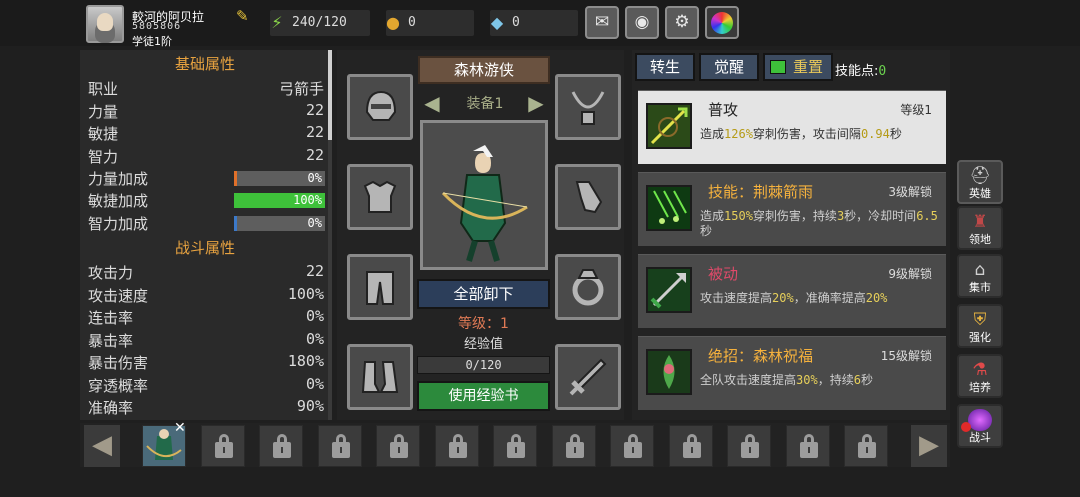 The height and width of the screenshot is (497, 1080). Describe the element at coordinates (729, 67) in the screenshot. I see `tab-awaken: 觉醒` at that location.